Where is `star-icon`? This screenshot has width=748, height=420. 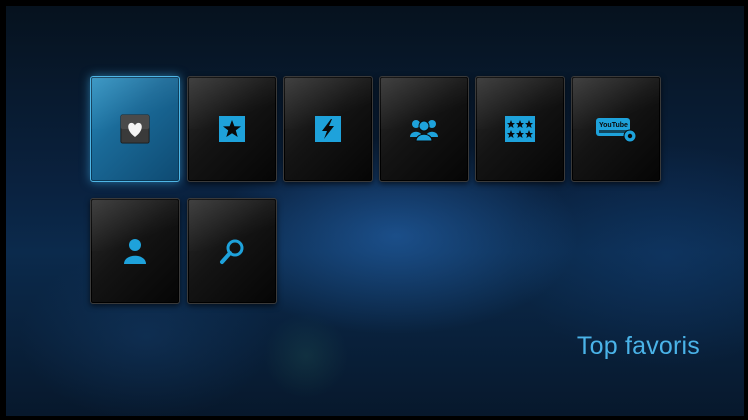
star-icon is located at coordinates (232, 129).